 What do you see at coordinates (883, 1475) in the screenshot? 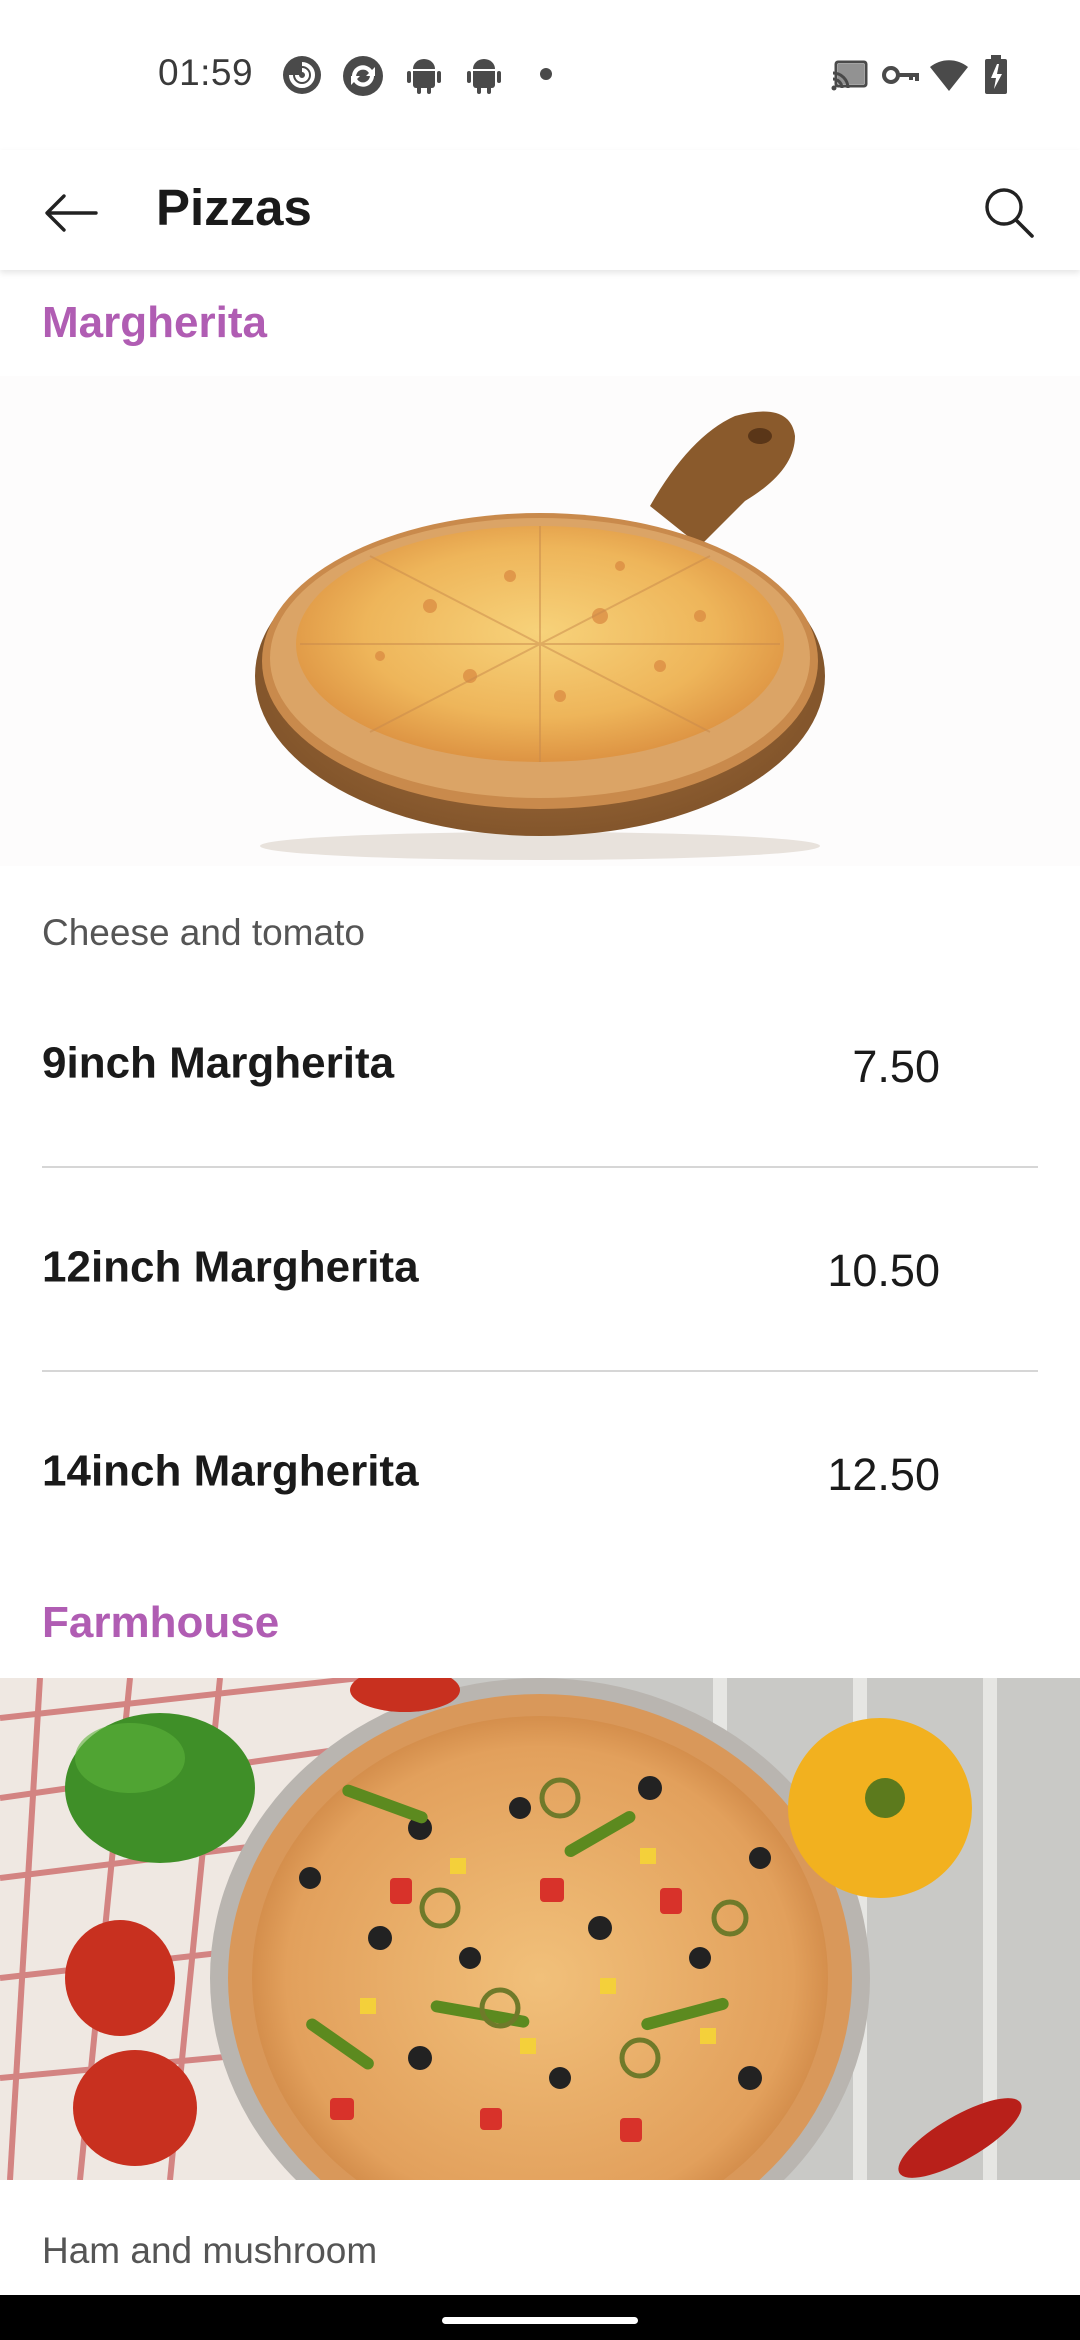
I see `item-price: 12.50` at bounding box center [883, 1475].